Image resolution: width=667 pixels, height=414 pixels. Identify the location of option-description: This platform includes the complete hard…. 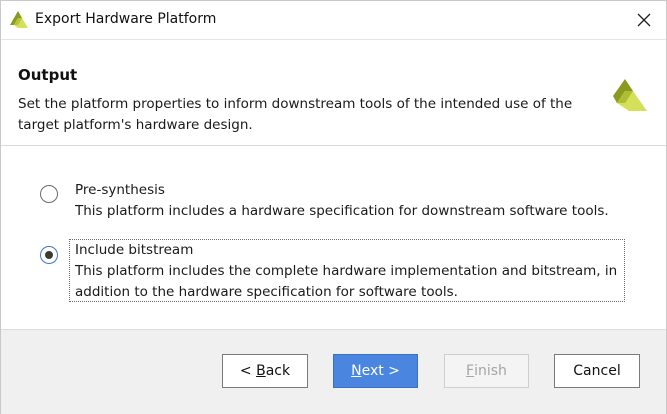
(346, 281).